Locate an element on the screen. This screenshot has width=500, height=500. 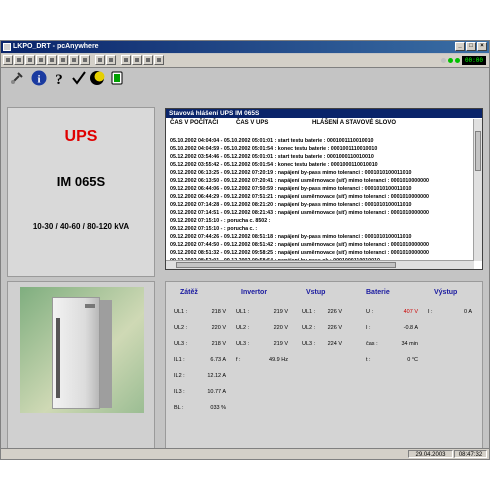
reading-value: 12.12 A is located at coordinates (216, 376).